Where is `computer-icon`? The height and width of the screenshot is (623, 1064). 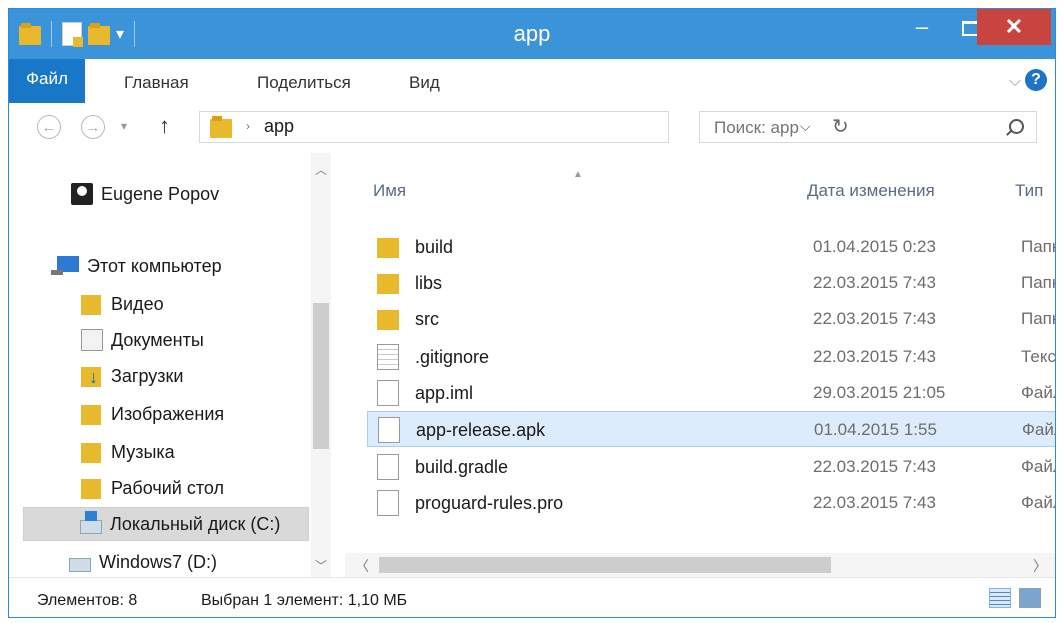
computer-icon is located at coordinates (65, 265).